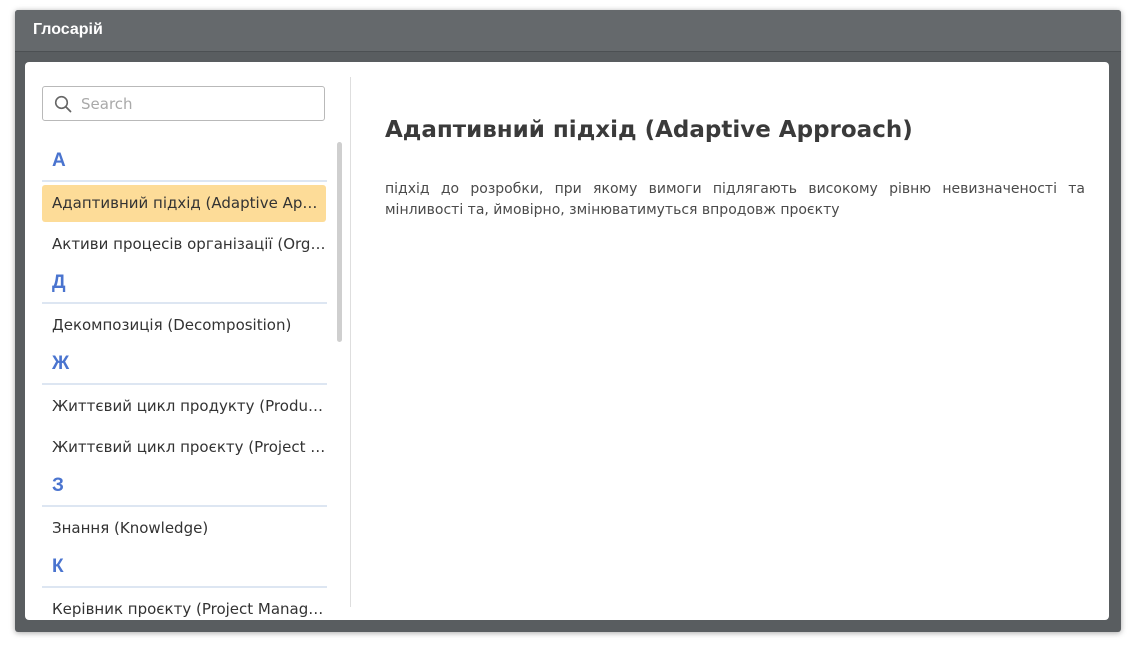 The image size is (1136, 653). I want to click on letter-header: Ж, so click(184, 368).